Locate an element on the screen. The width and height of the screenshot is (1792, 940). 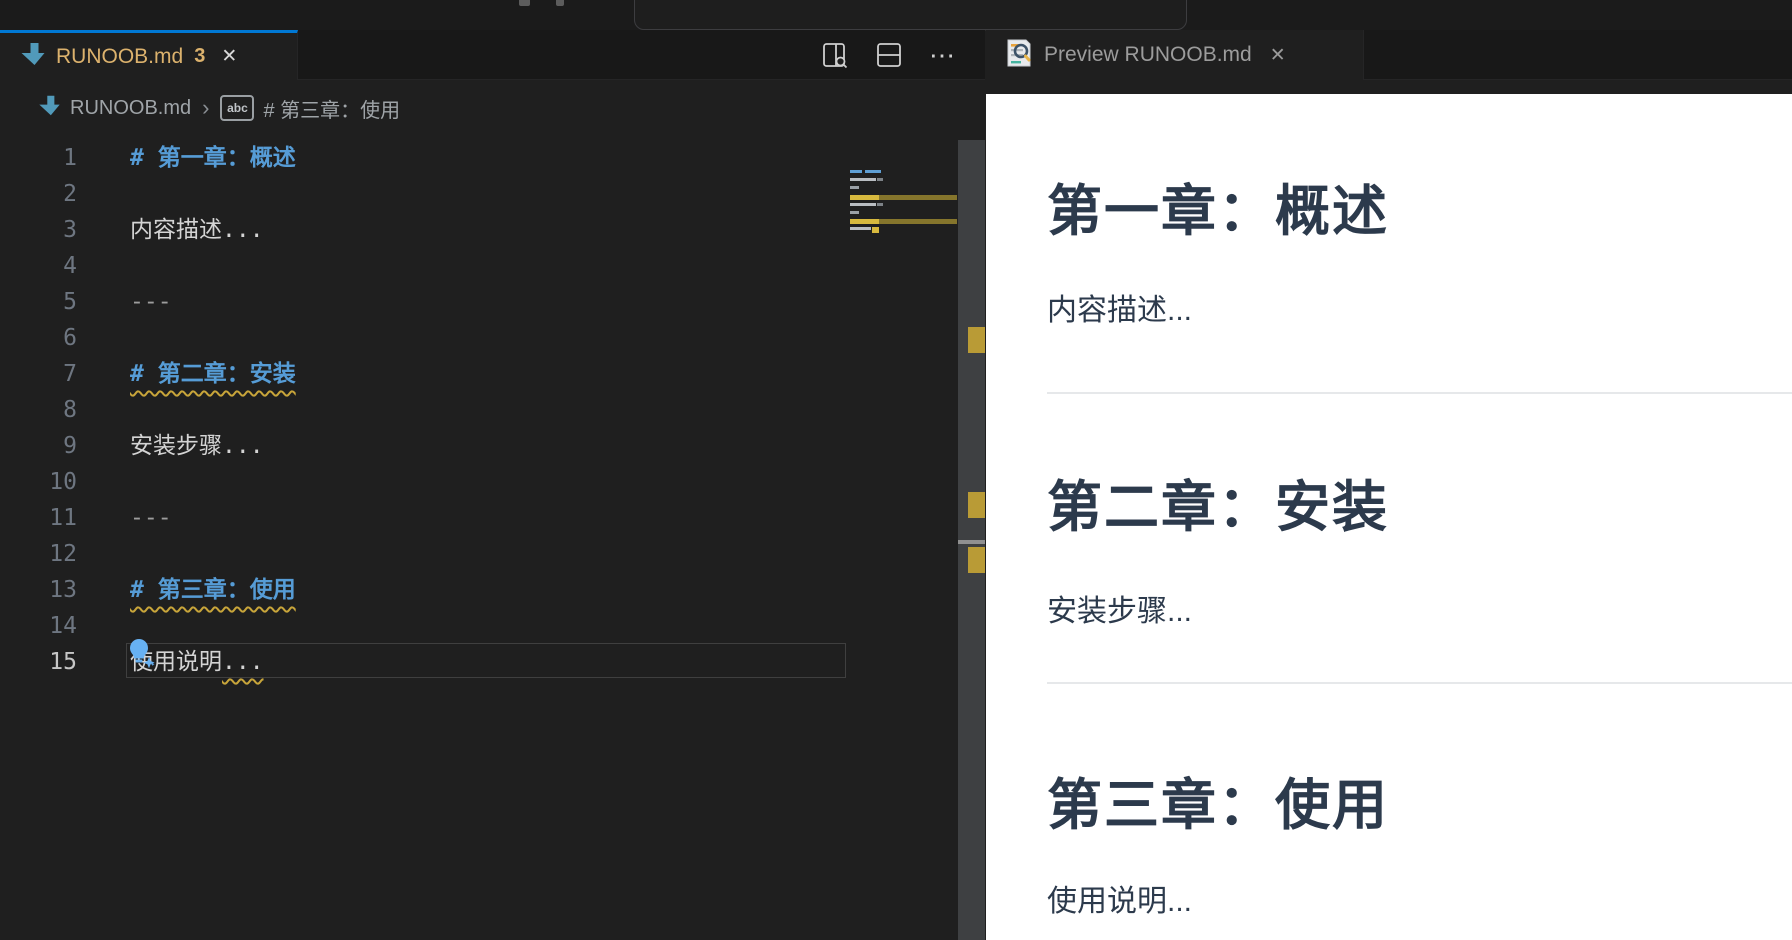
line-number: 14 is located at coordinates (63, 626).